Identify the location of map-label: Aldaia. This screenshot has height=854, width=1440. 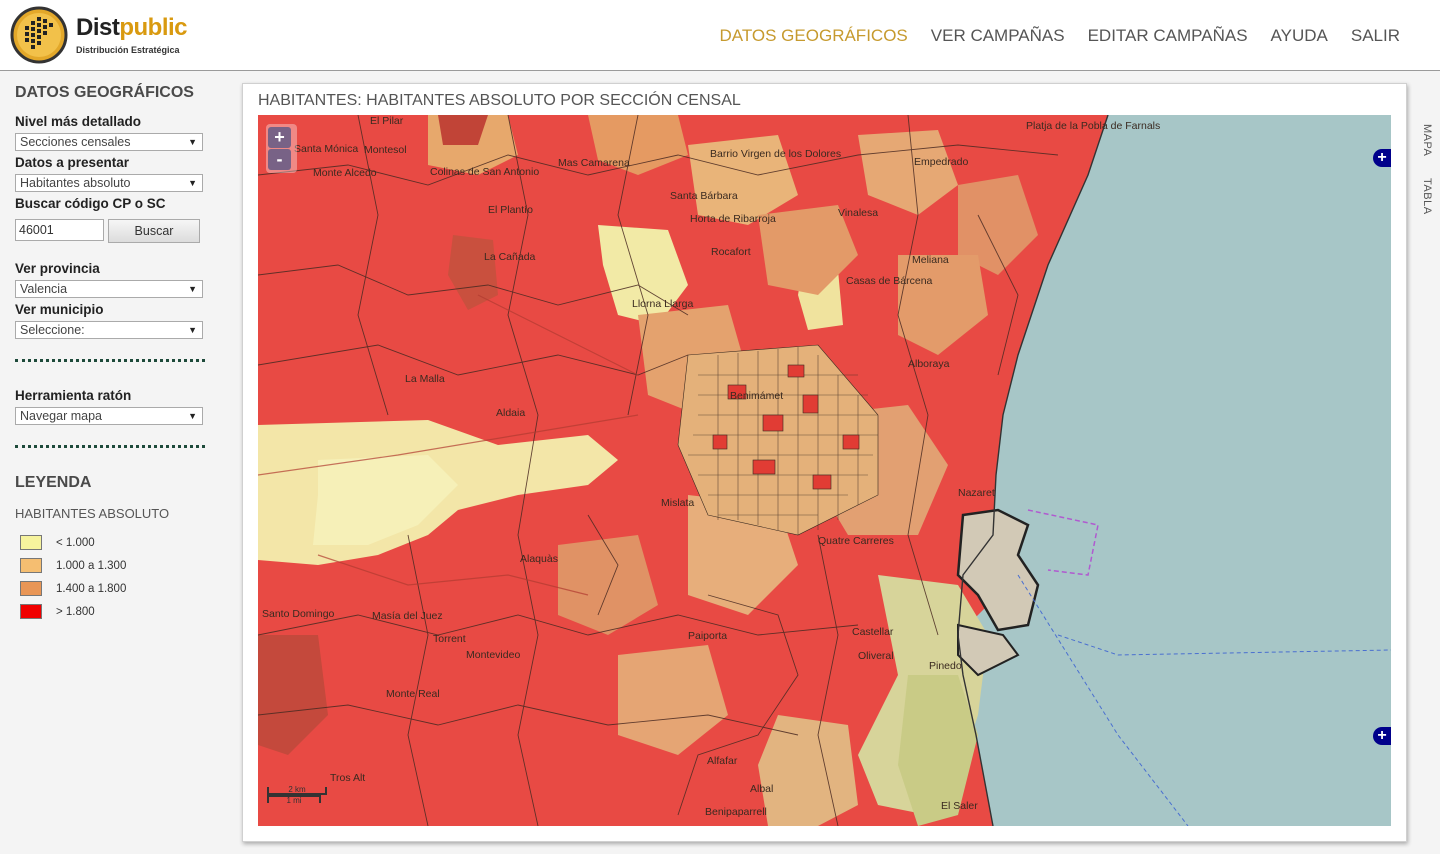
(511, 413).